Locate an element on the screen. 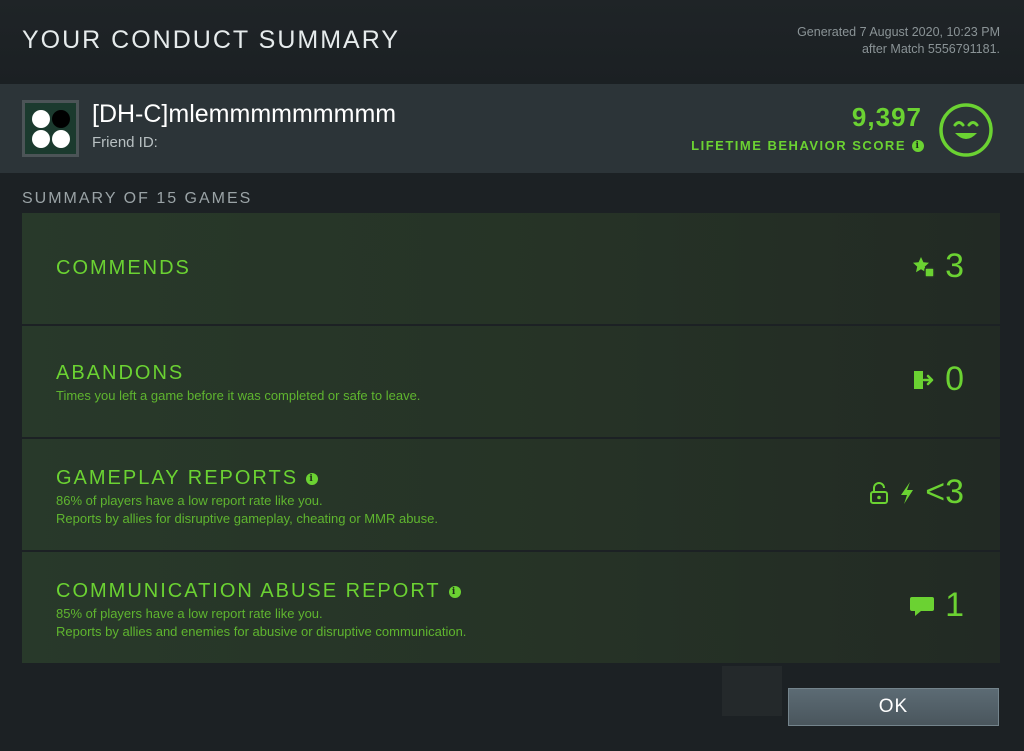  ok-button: OK is located at coordinates (893, 707).